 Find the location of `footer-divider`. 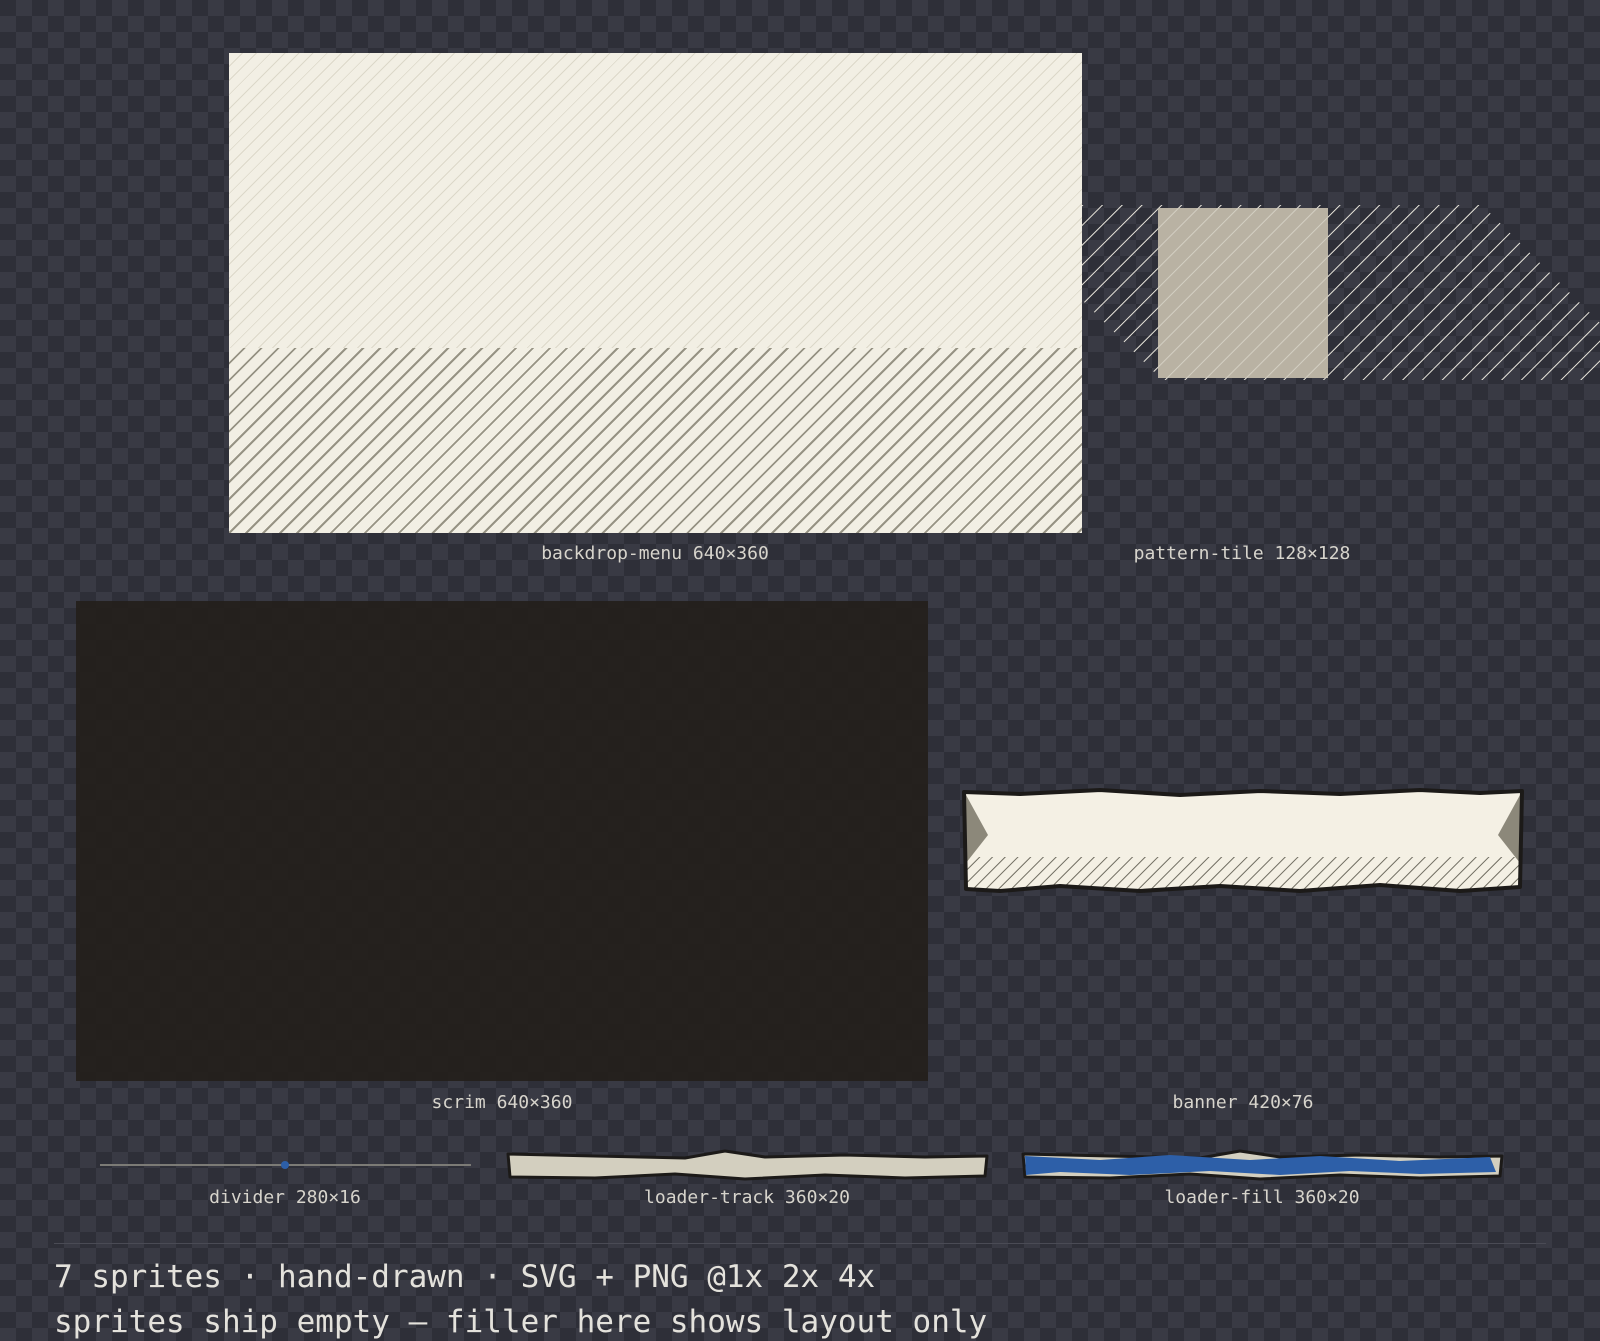

footer-divider is located at coordinates (800, 1243).